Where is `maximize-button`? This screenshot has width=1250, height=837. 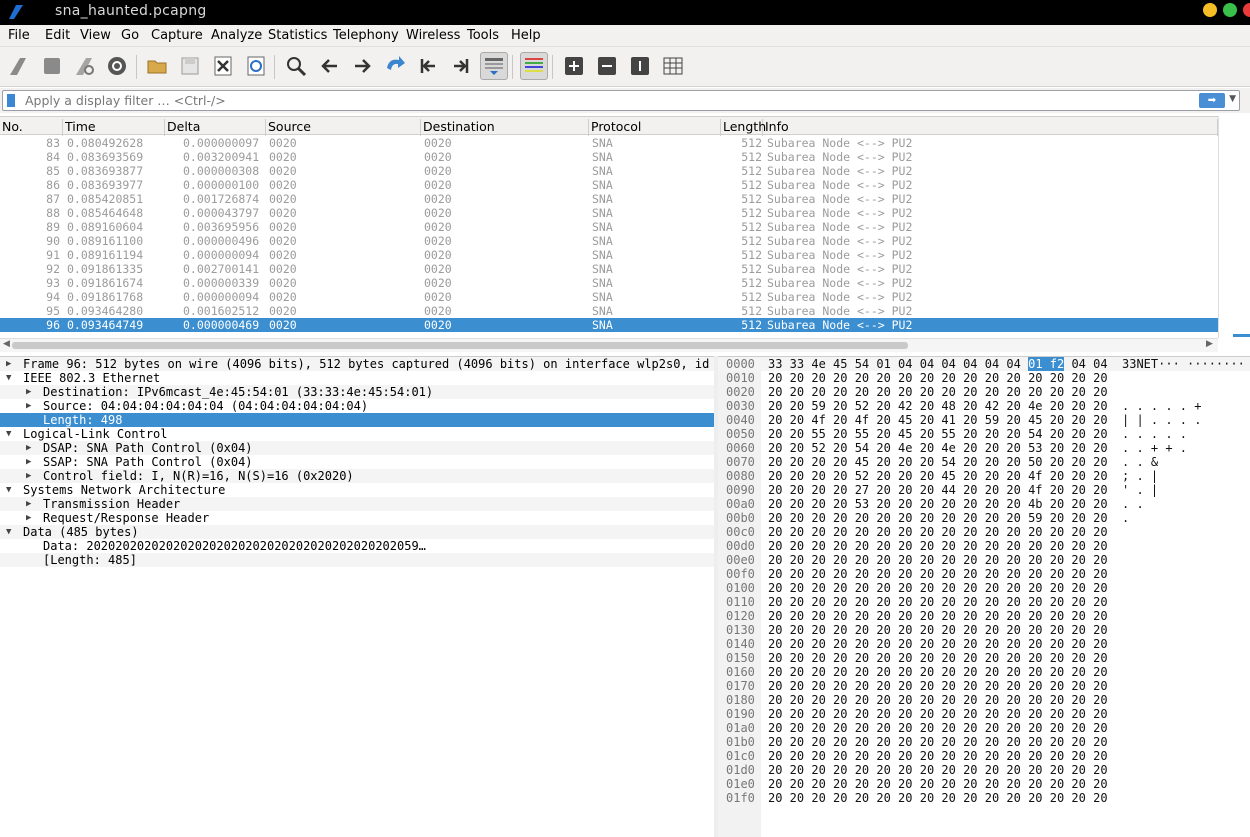
maximize-button is located at coordinates (1230, 10).